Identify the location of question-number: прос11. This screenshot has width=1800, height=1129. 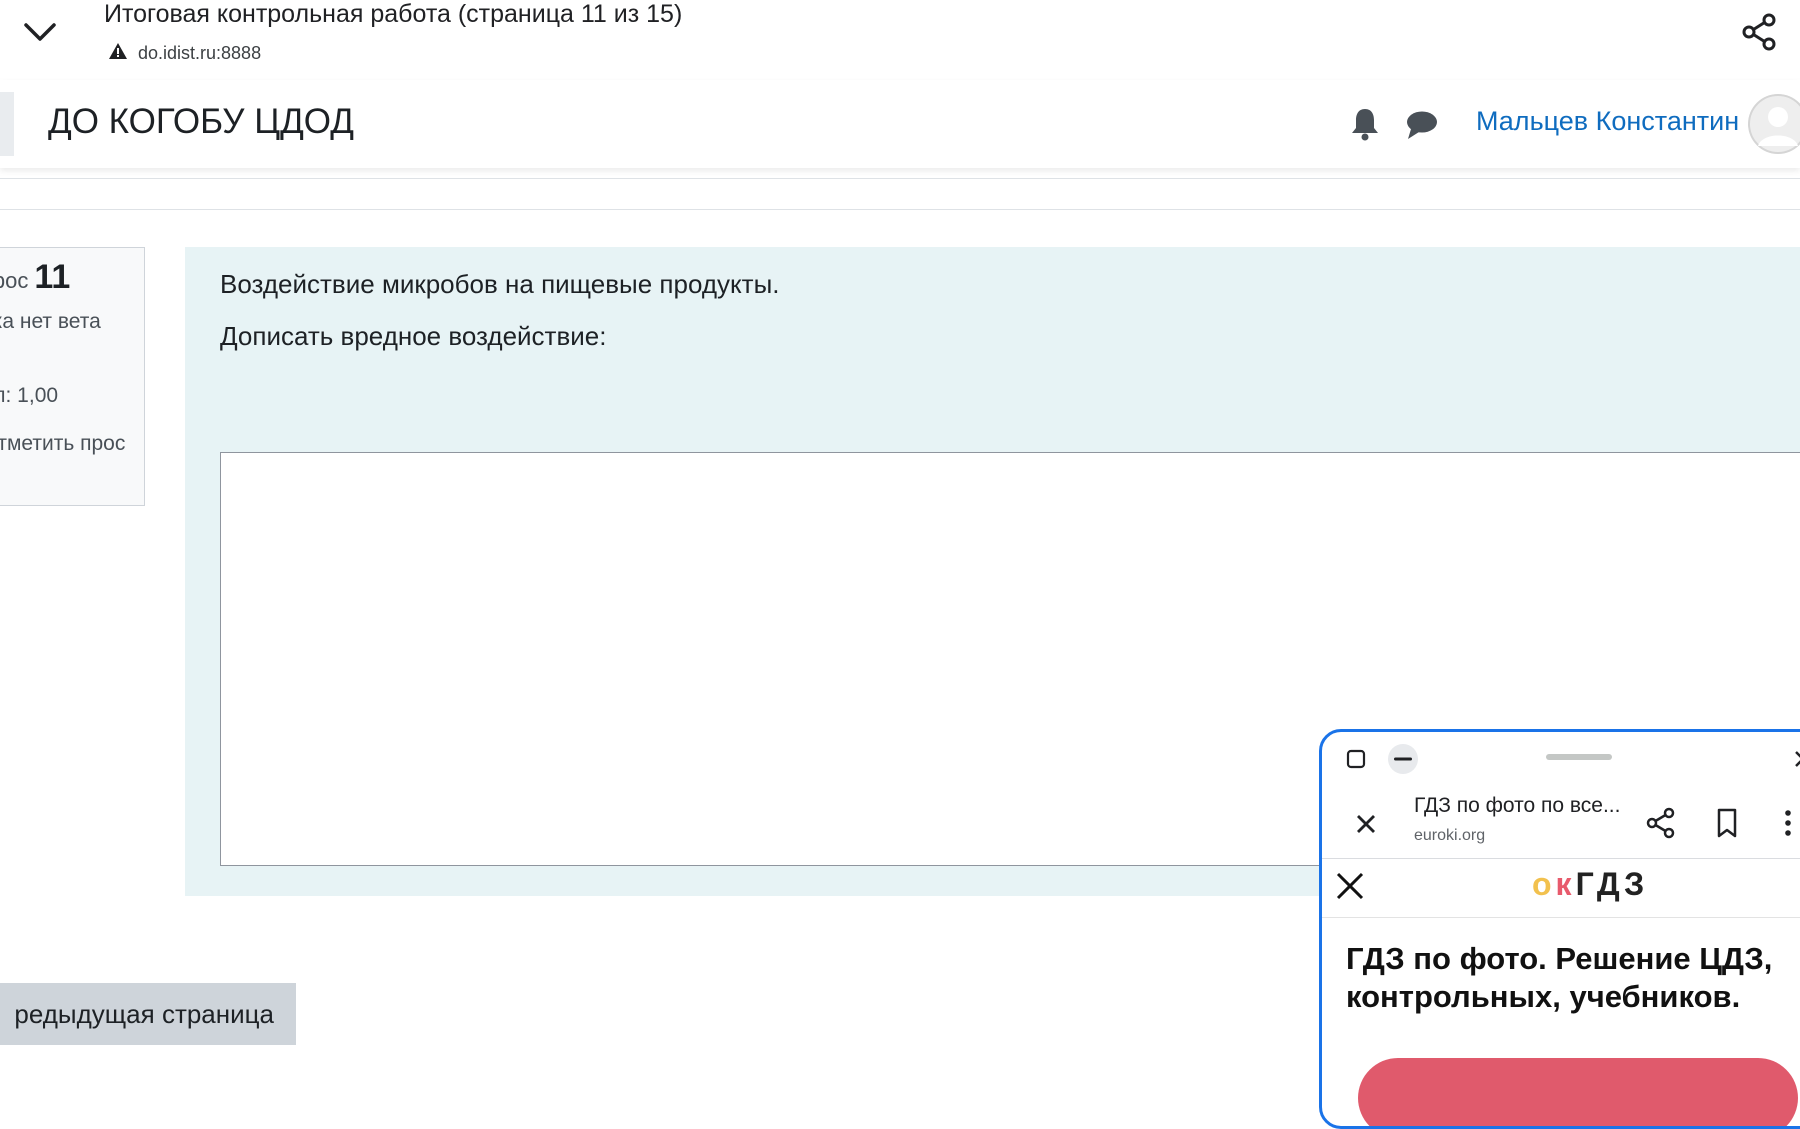
(35, 277).